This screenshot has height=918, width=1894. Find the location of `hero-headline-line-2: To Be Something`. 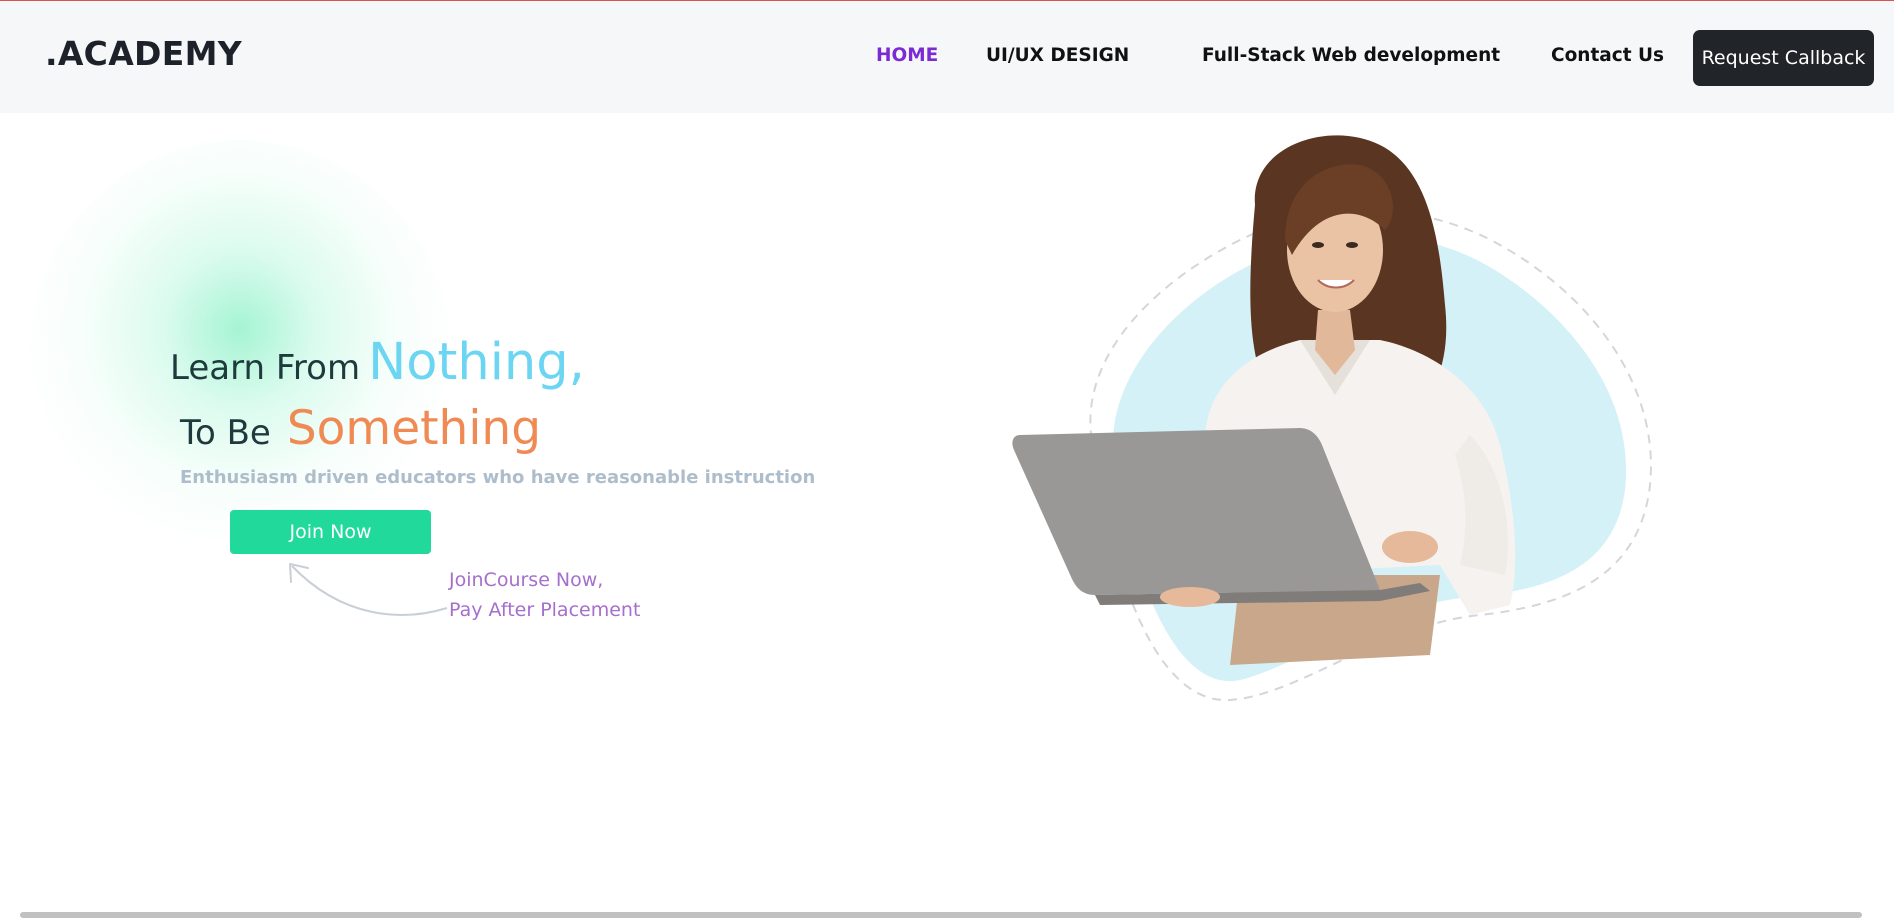

hero-headline-line-2: To Be Something is located at coordinates (360, 428).